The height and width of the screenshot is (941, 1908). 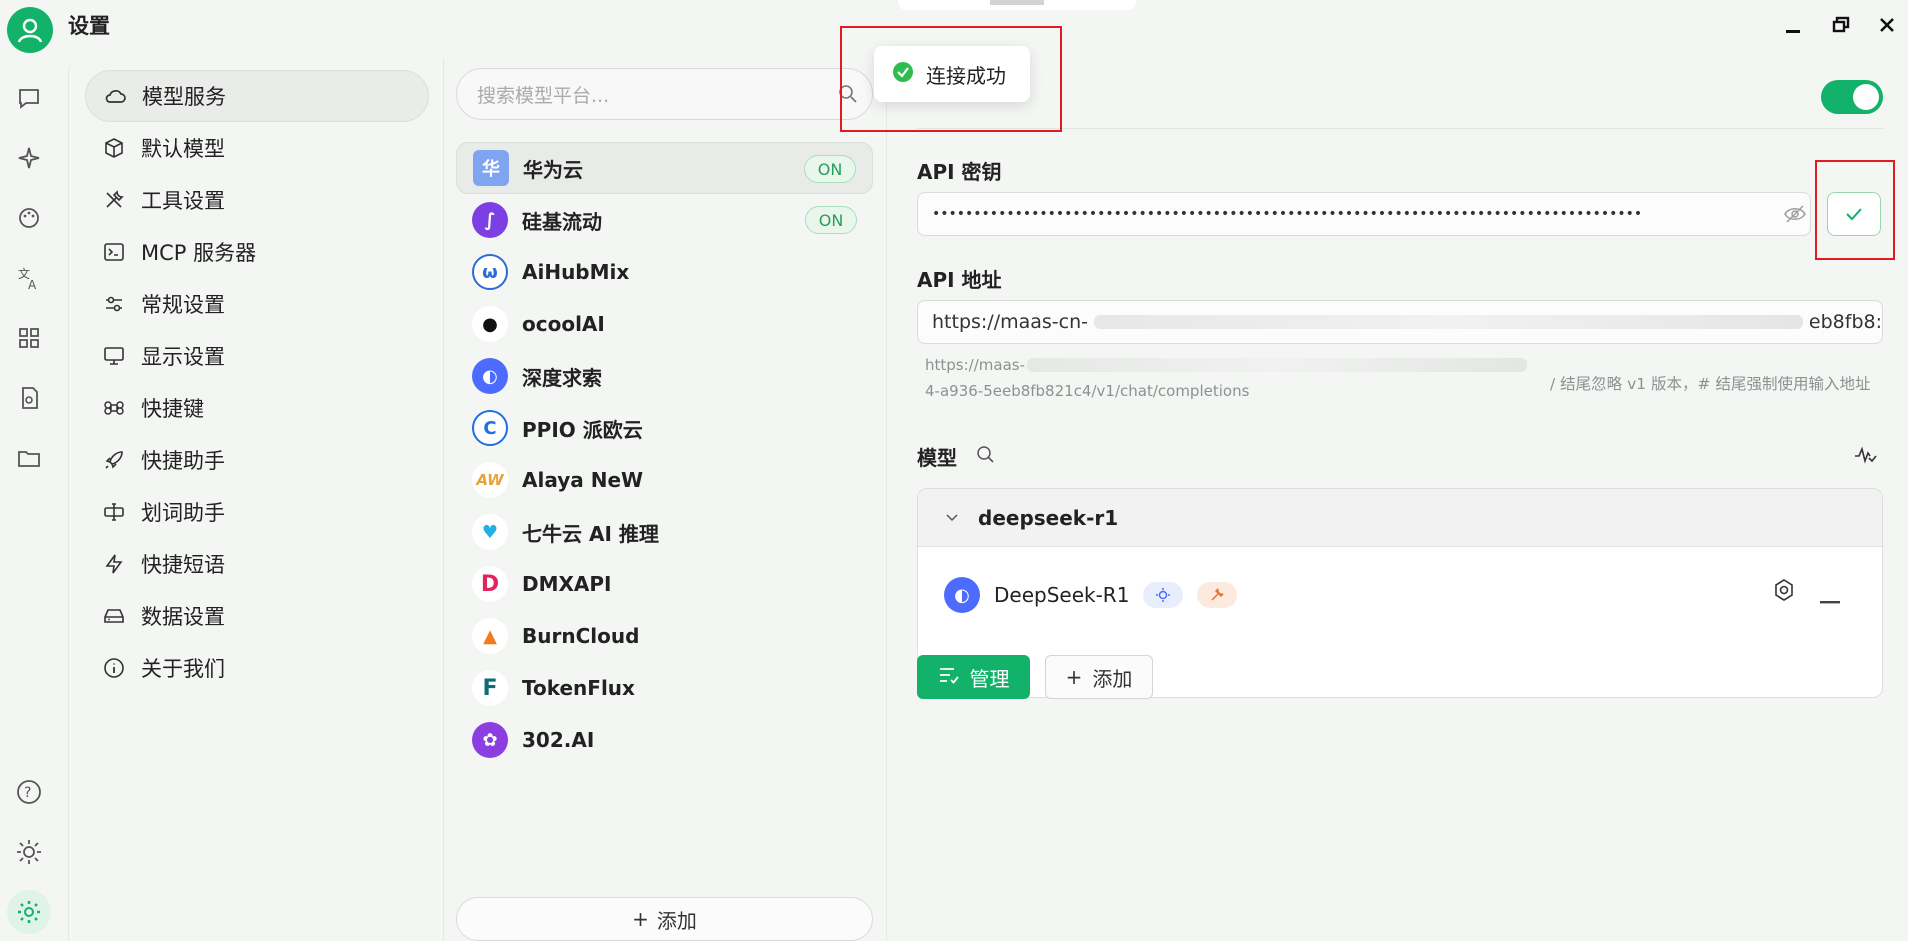 I want to click on rail-translate-button: 文A, so click(x=29, y=278).